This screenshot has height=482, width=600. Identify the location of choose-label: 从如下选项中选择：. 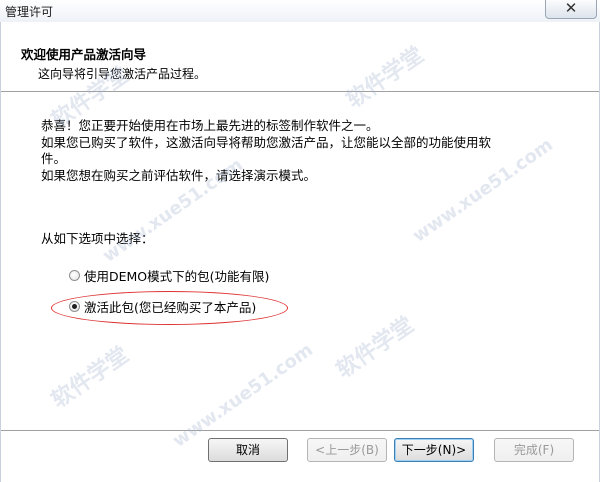
(97, 238).